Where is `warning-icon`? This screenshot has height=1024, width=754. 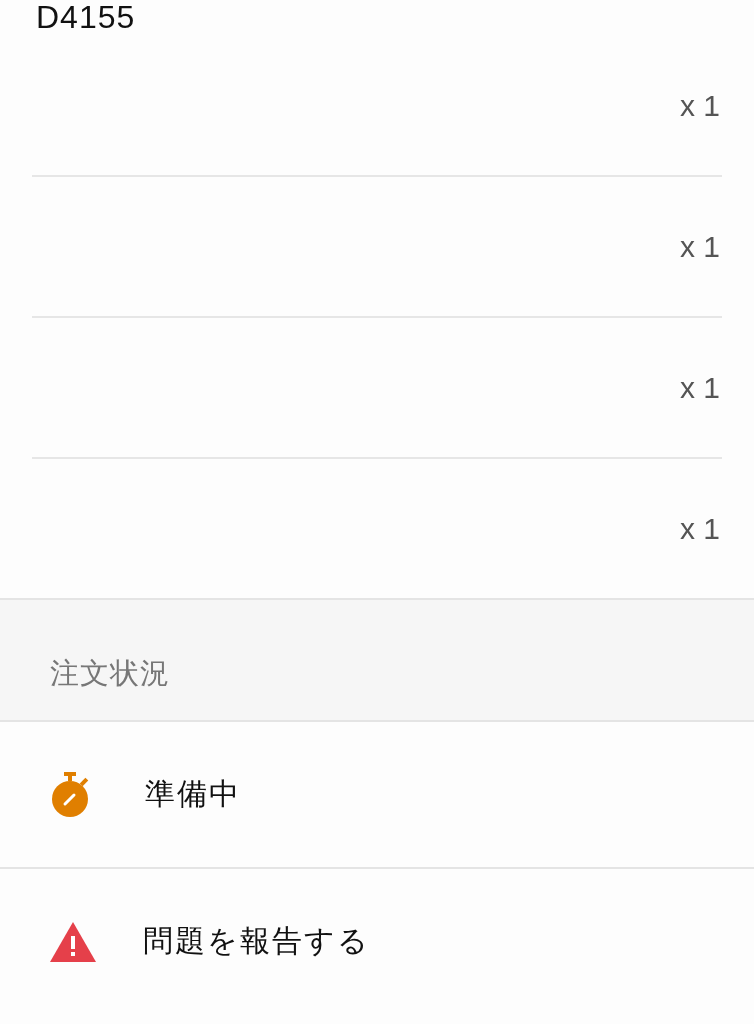 warning-icon is located at coordinates (73, 941).